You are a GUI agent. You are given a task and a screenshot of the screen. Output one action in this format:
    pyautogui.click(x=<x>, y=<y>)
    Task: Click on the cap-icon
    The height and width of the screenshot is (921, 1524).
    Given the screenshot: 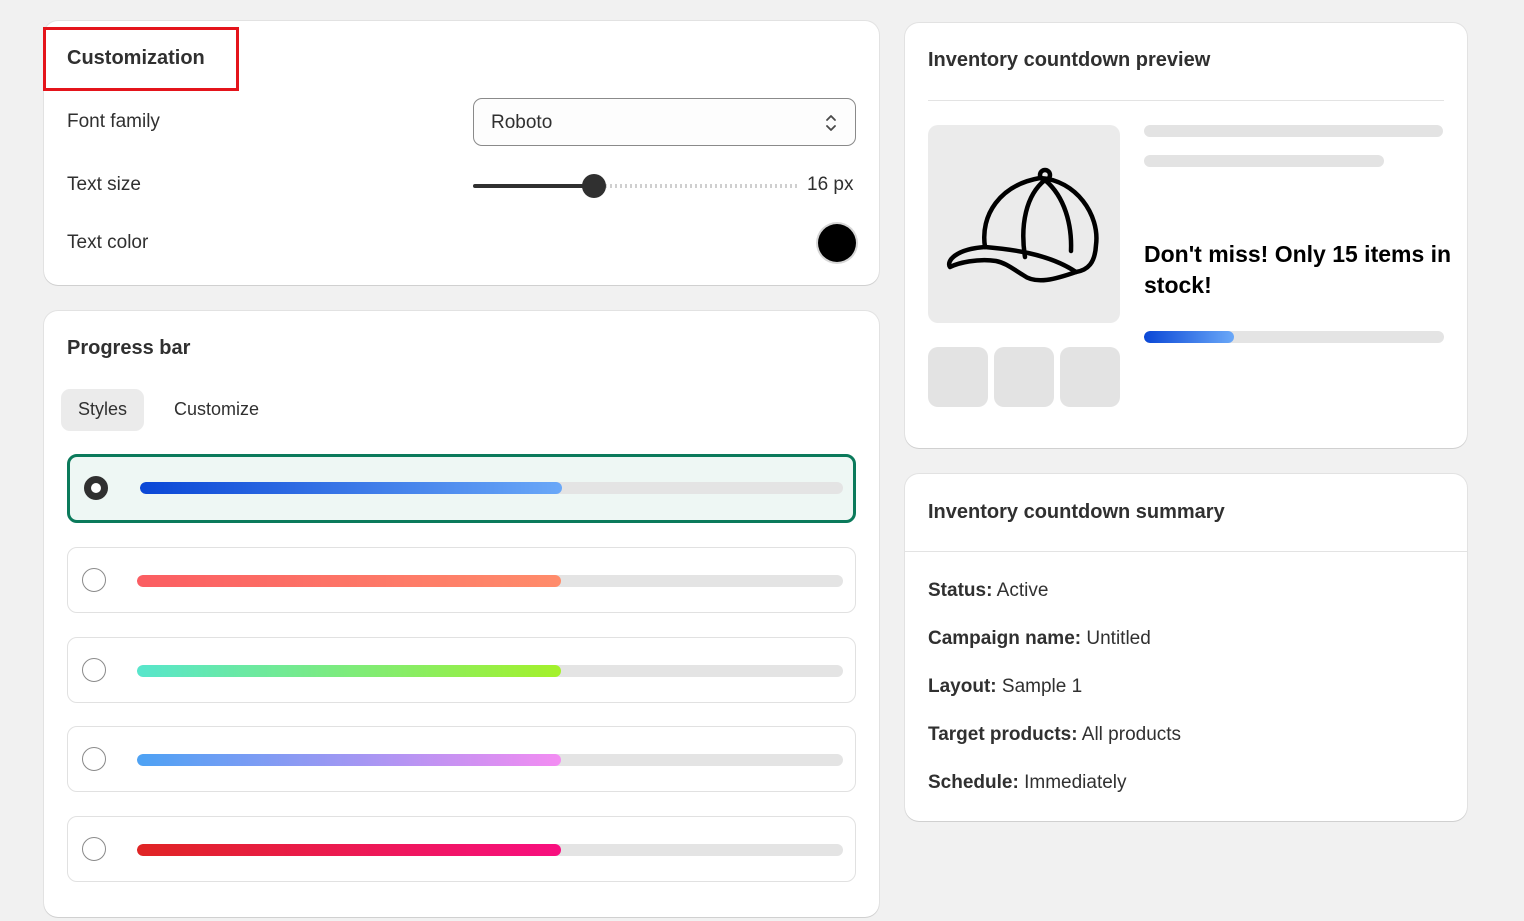 What is the action you would take?
    pyautogui.click(x=1022, y=225)
    